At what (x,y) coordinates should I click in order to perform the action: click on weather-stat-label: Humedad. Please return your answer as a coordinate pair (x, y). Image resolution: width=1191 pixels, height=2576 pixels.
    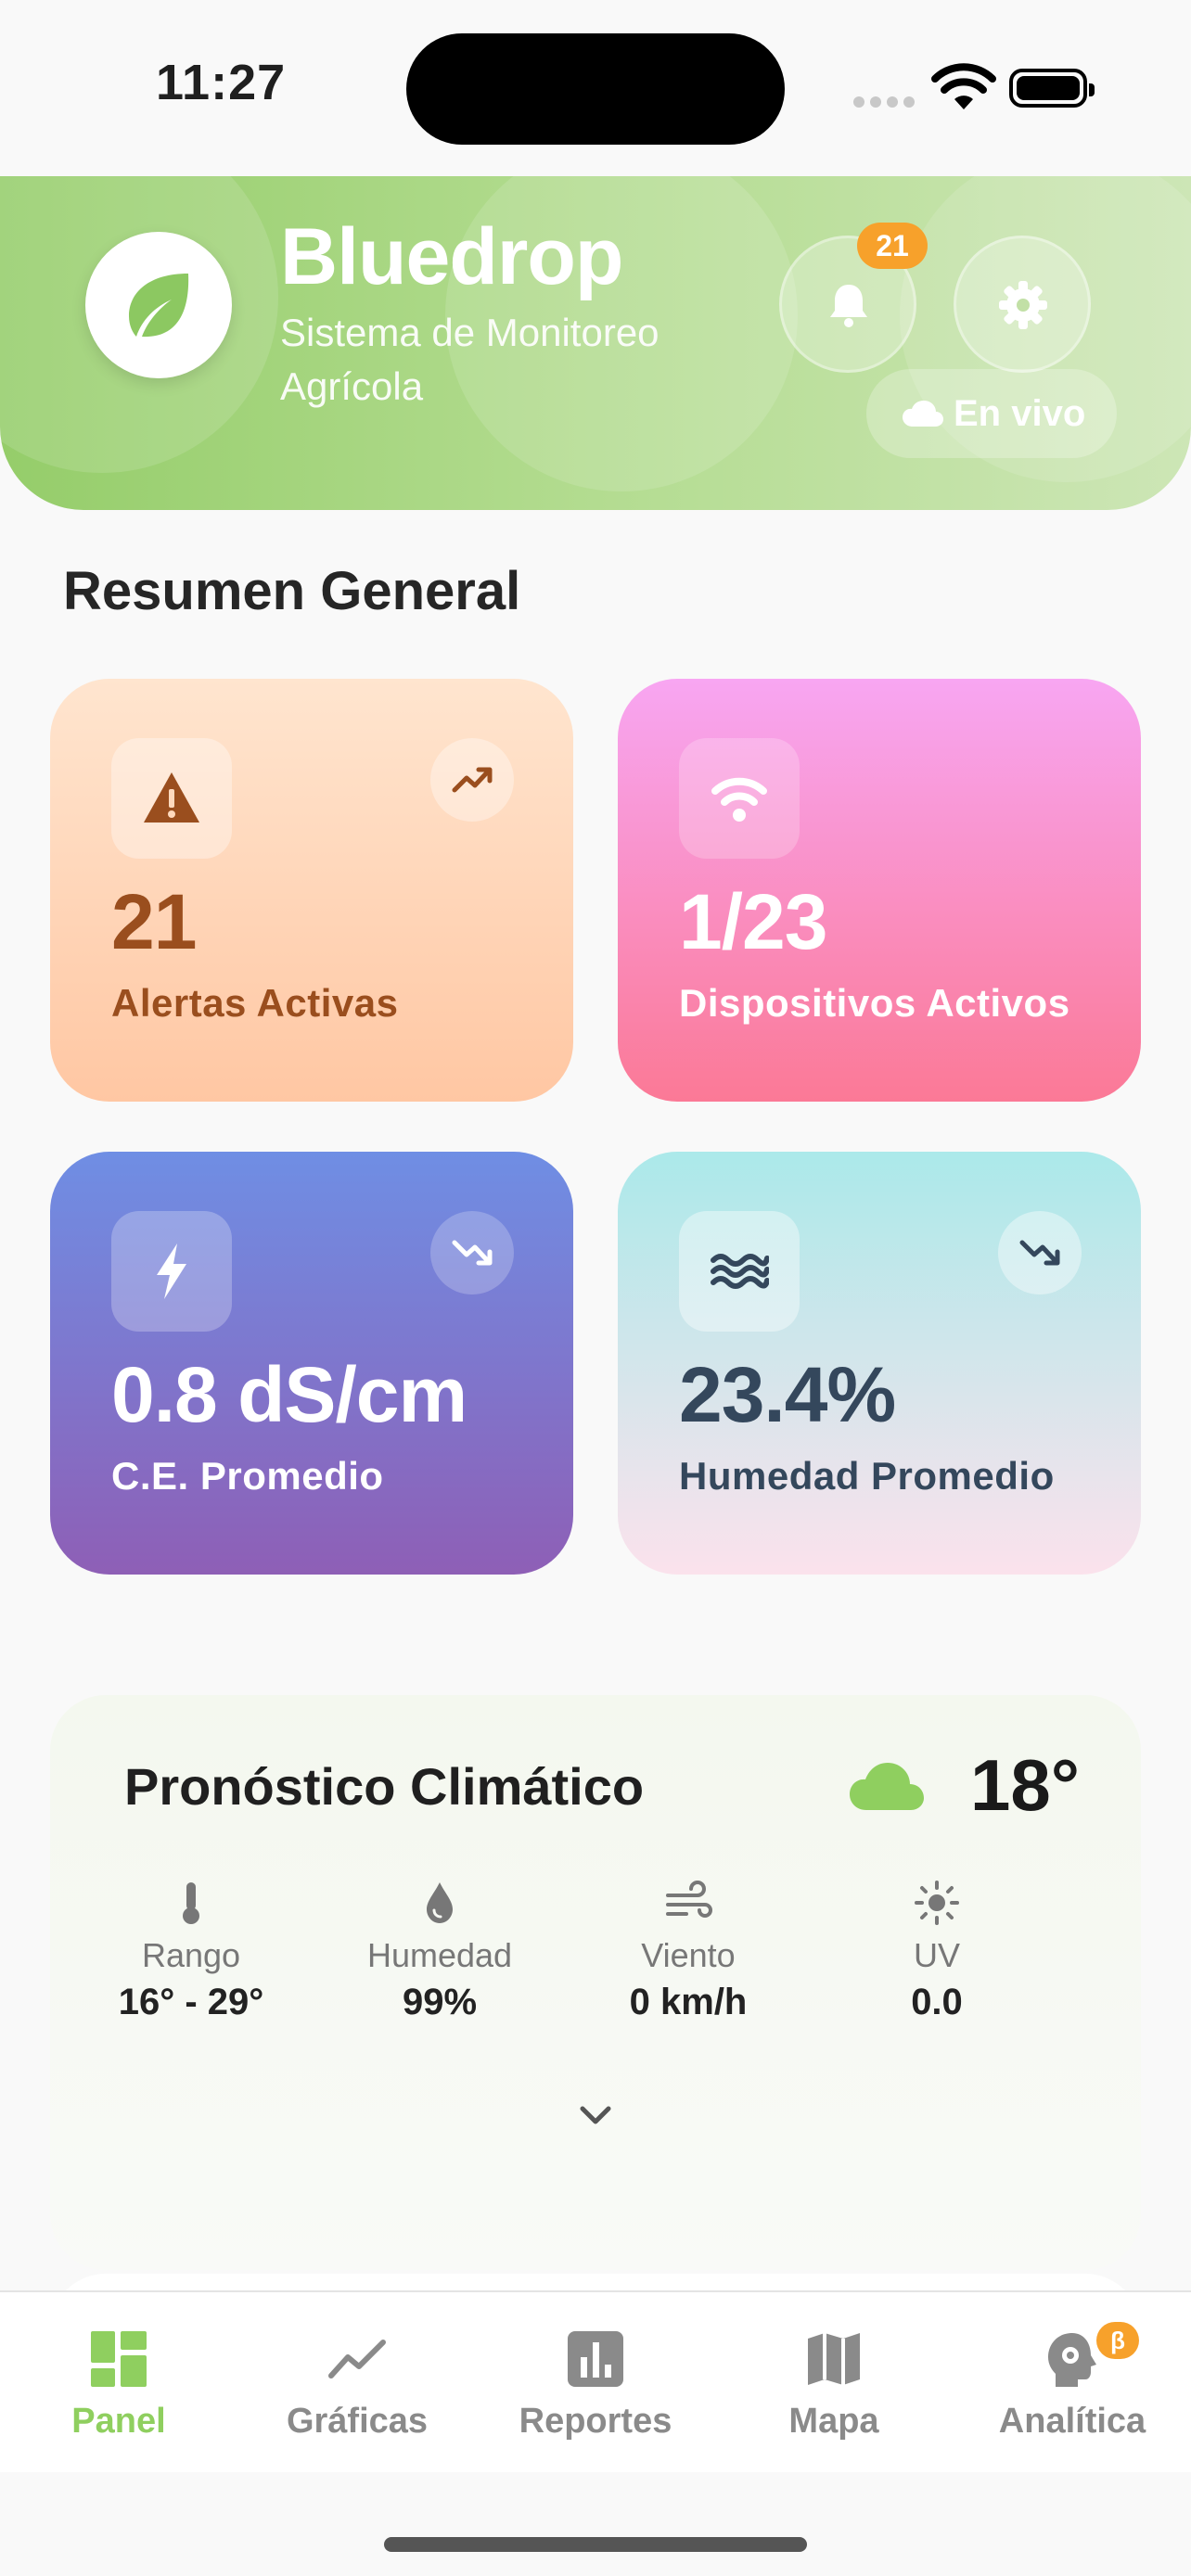
    Looking at the image, I should click on (439, 1955).